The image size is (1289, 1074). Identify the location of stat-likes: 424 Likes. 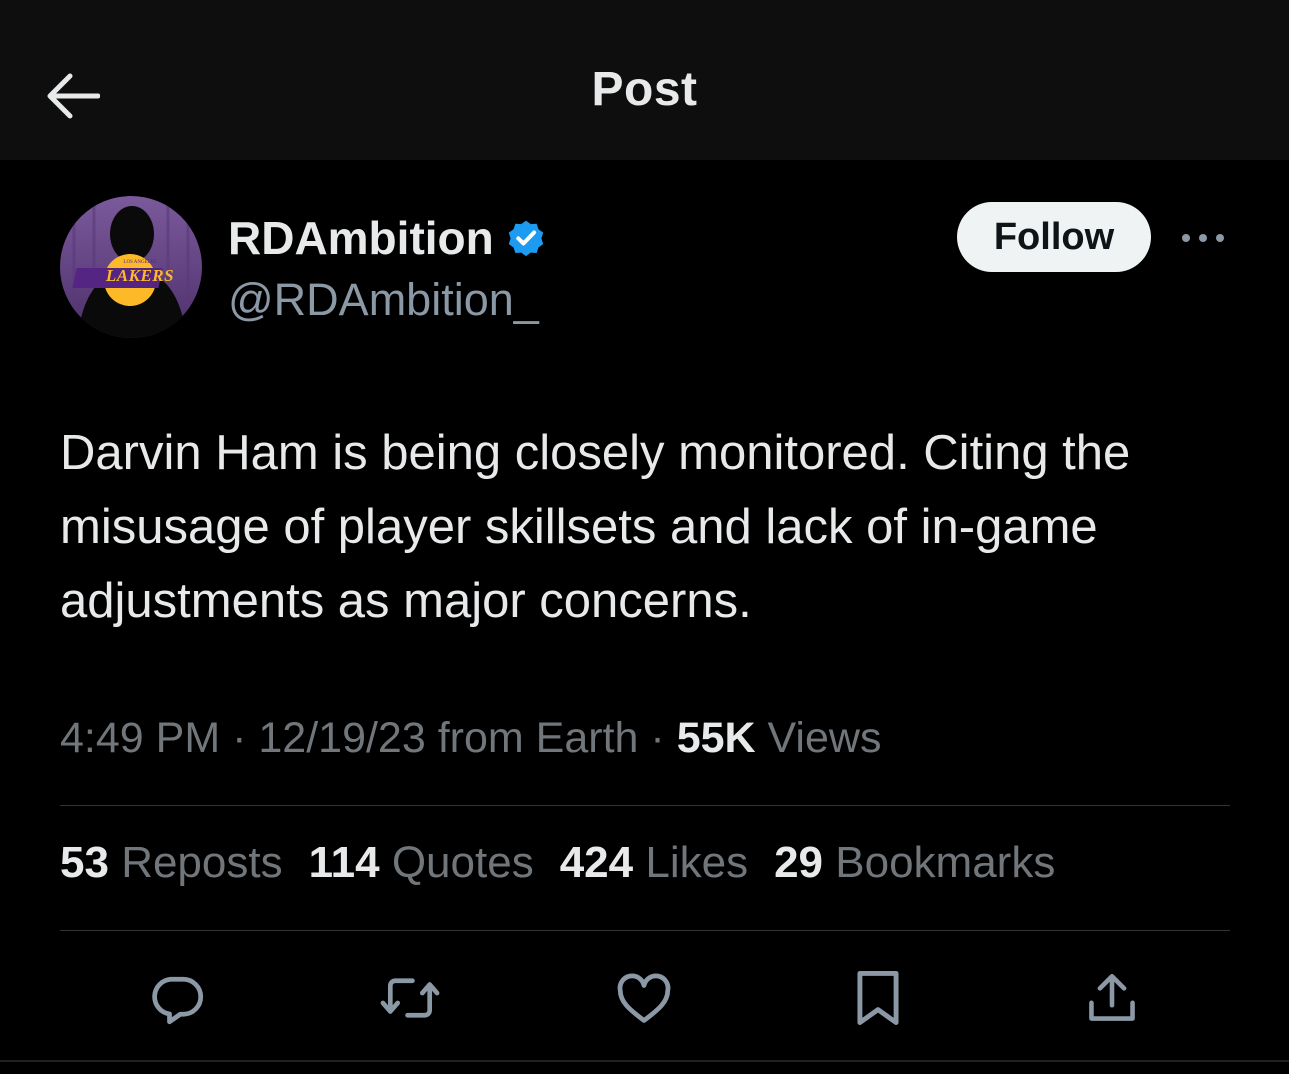
(654, 863).